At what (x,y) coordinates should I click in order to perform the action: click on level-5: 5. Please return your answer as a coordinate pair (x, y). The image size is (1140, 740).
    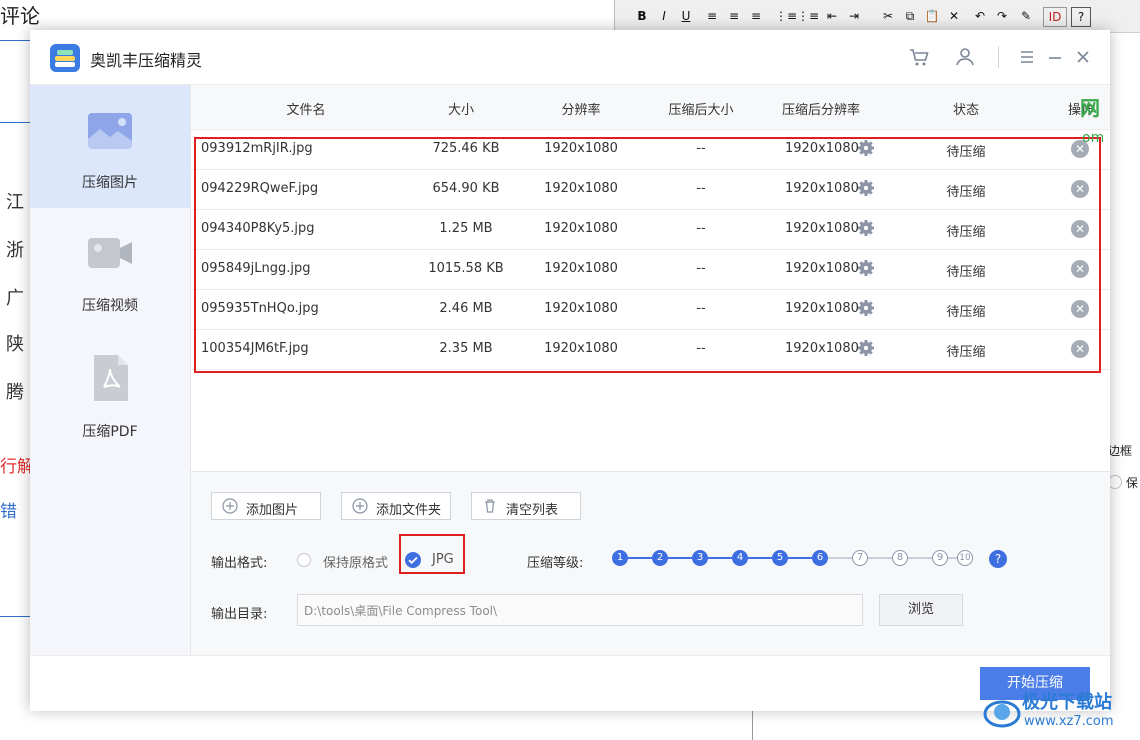
    Looking at the image, I should click on (780, 558).